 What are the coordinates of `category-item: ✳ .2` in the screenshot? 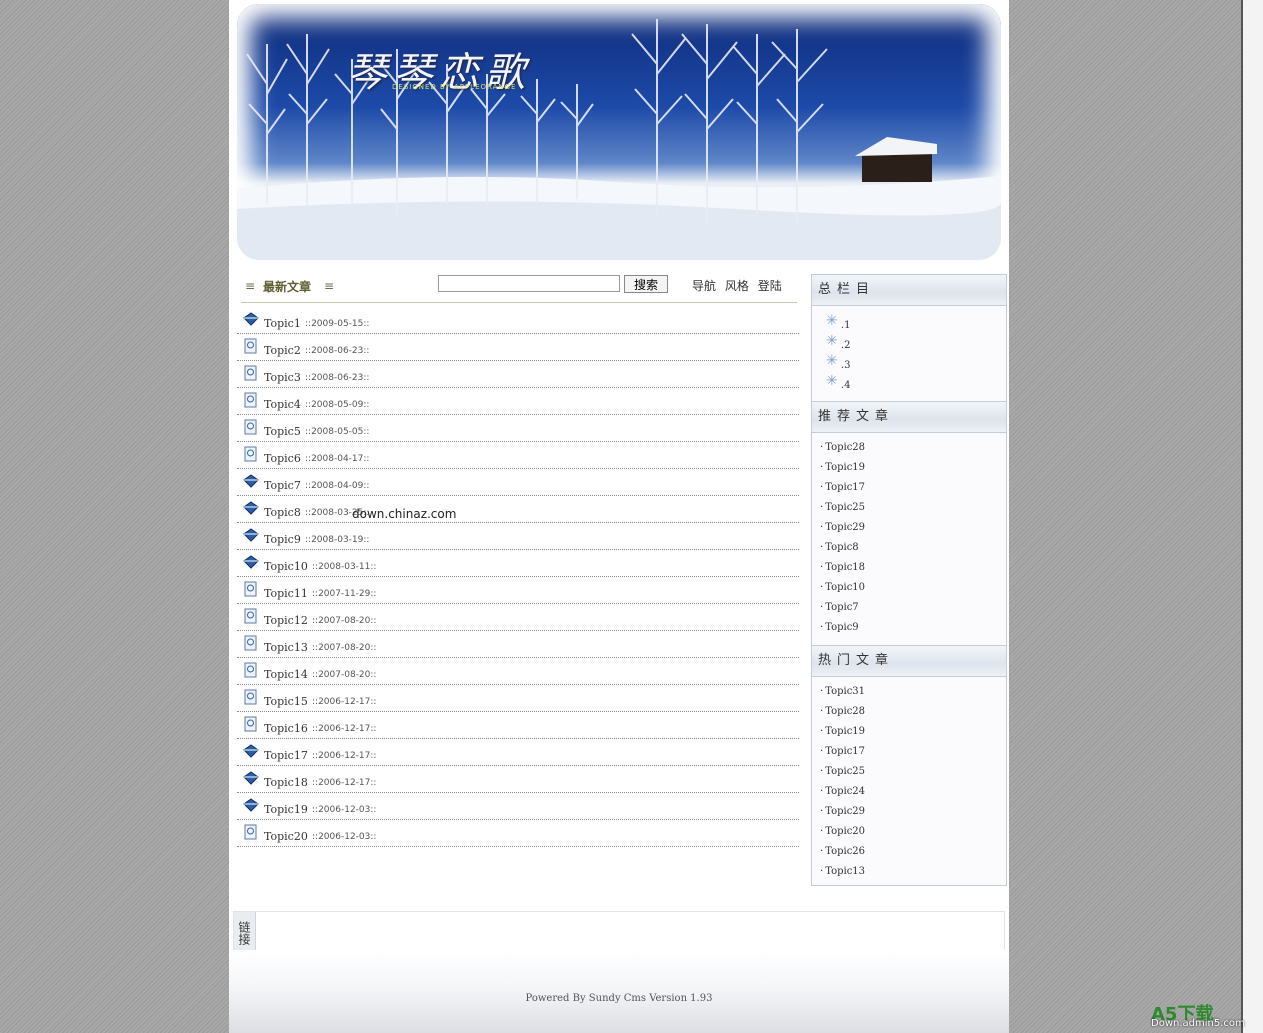 It's located at (909, 343).